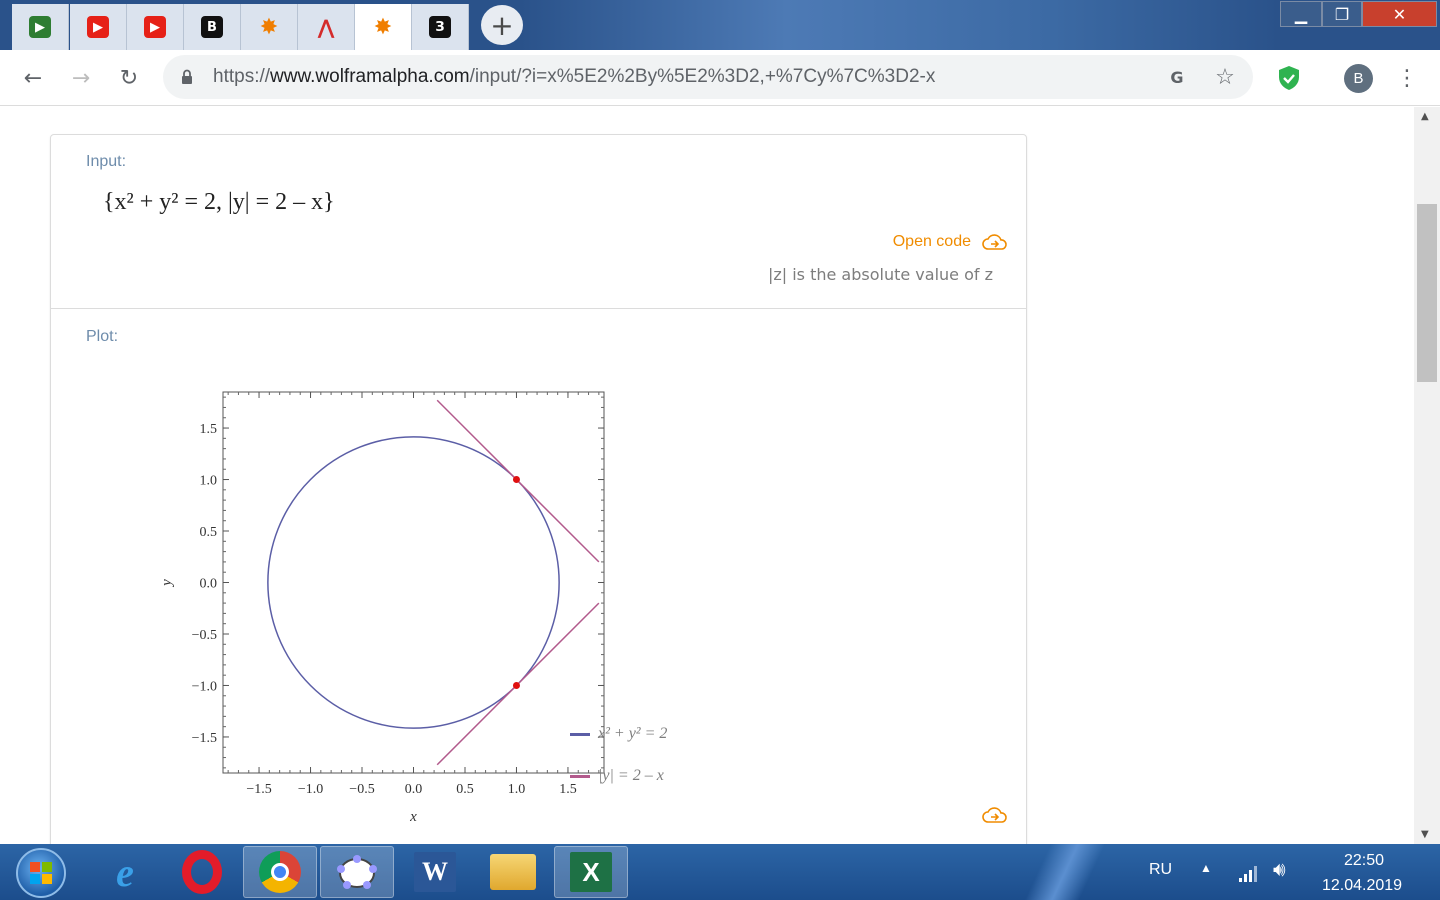 This screenshot has width=1440, height=900. Describe the element at coordinates (370, 76) in the screenshot. I see `url-host: www.wolframalpha.com` at that location.